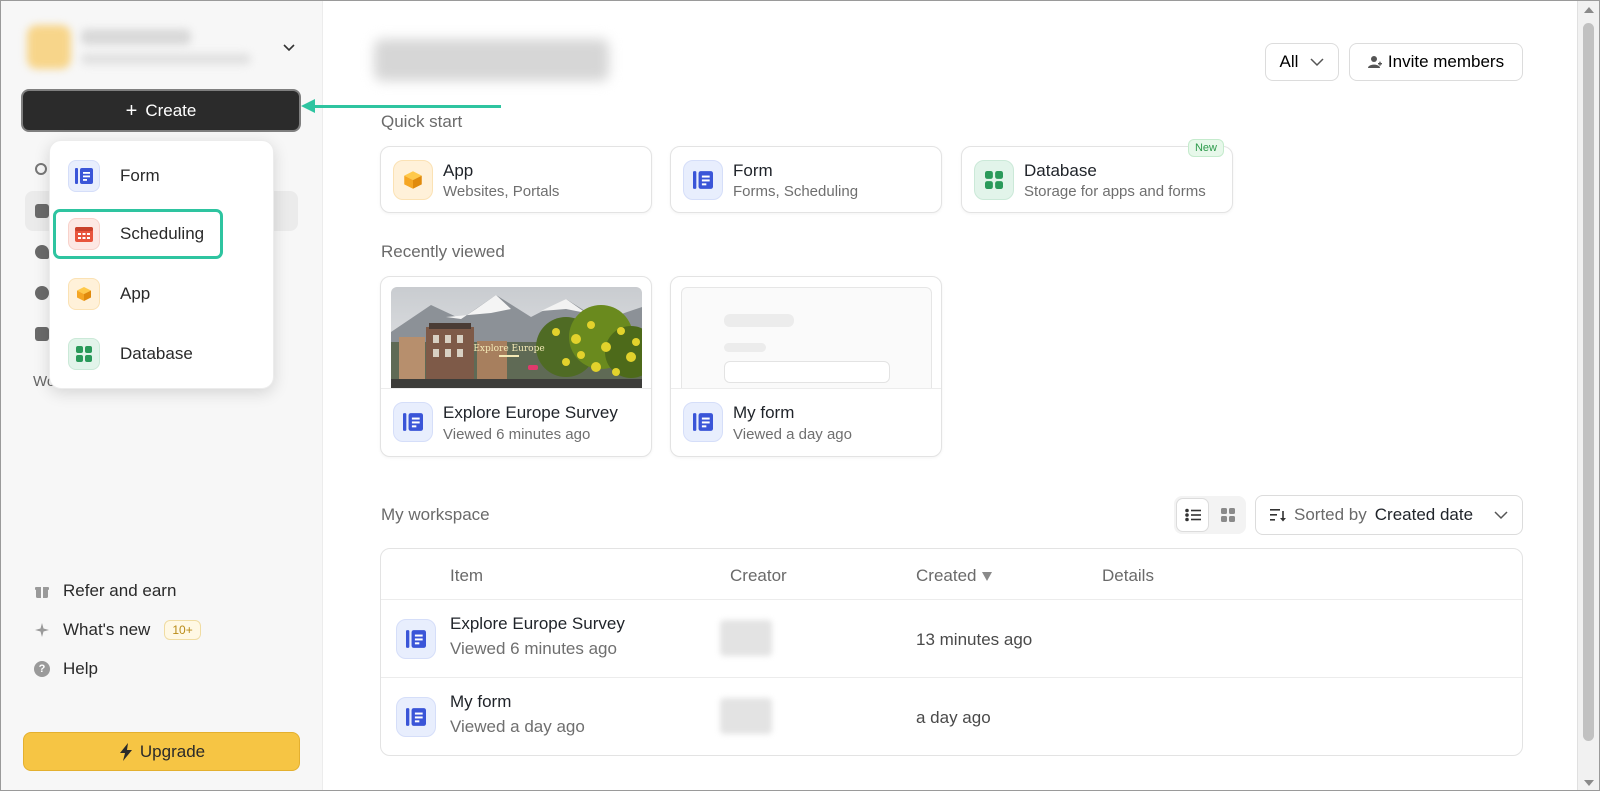 The image size is (1600, 791). I want to click on table-row: My form Viewed a day ago a day ago, so click(951, 716).